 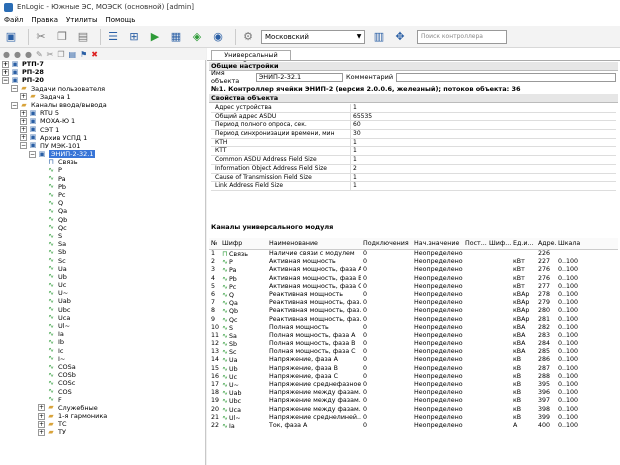 I want to click on tree-node: ∿ Ub, so click(x=102, y=277).